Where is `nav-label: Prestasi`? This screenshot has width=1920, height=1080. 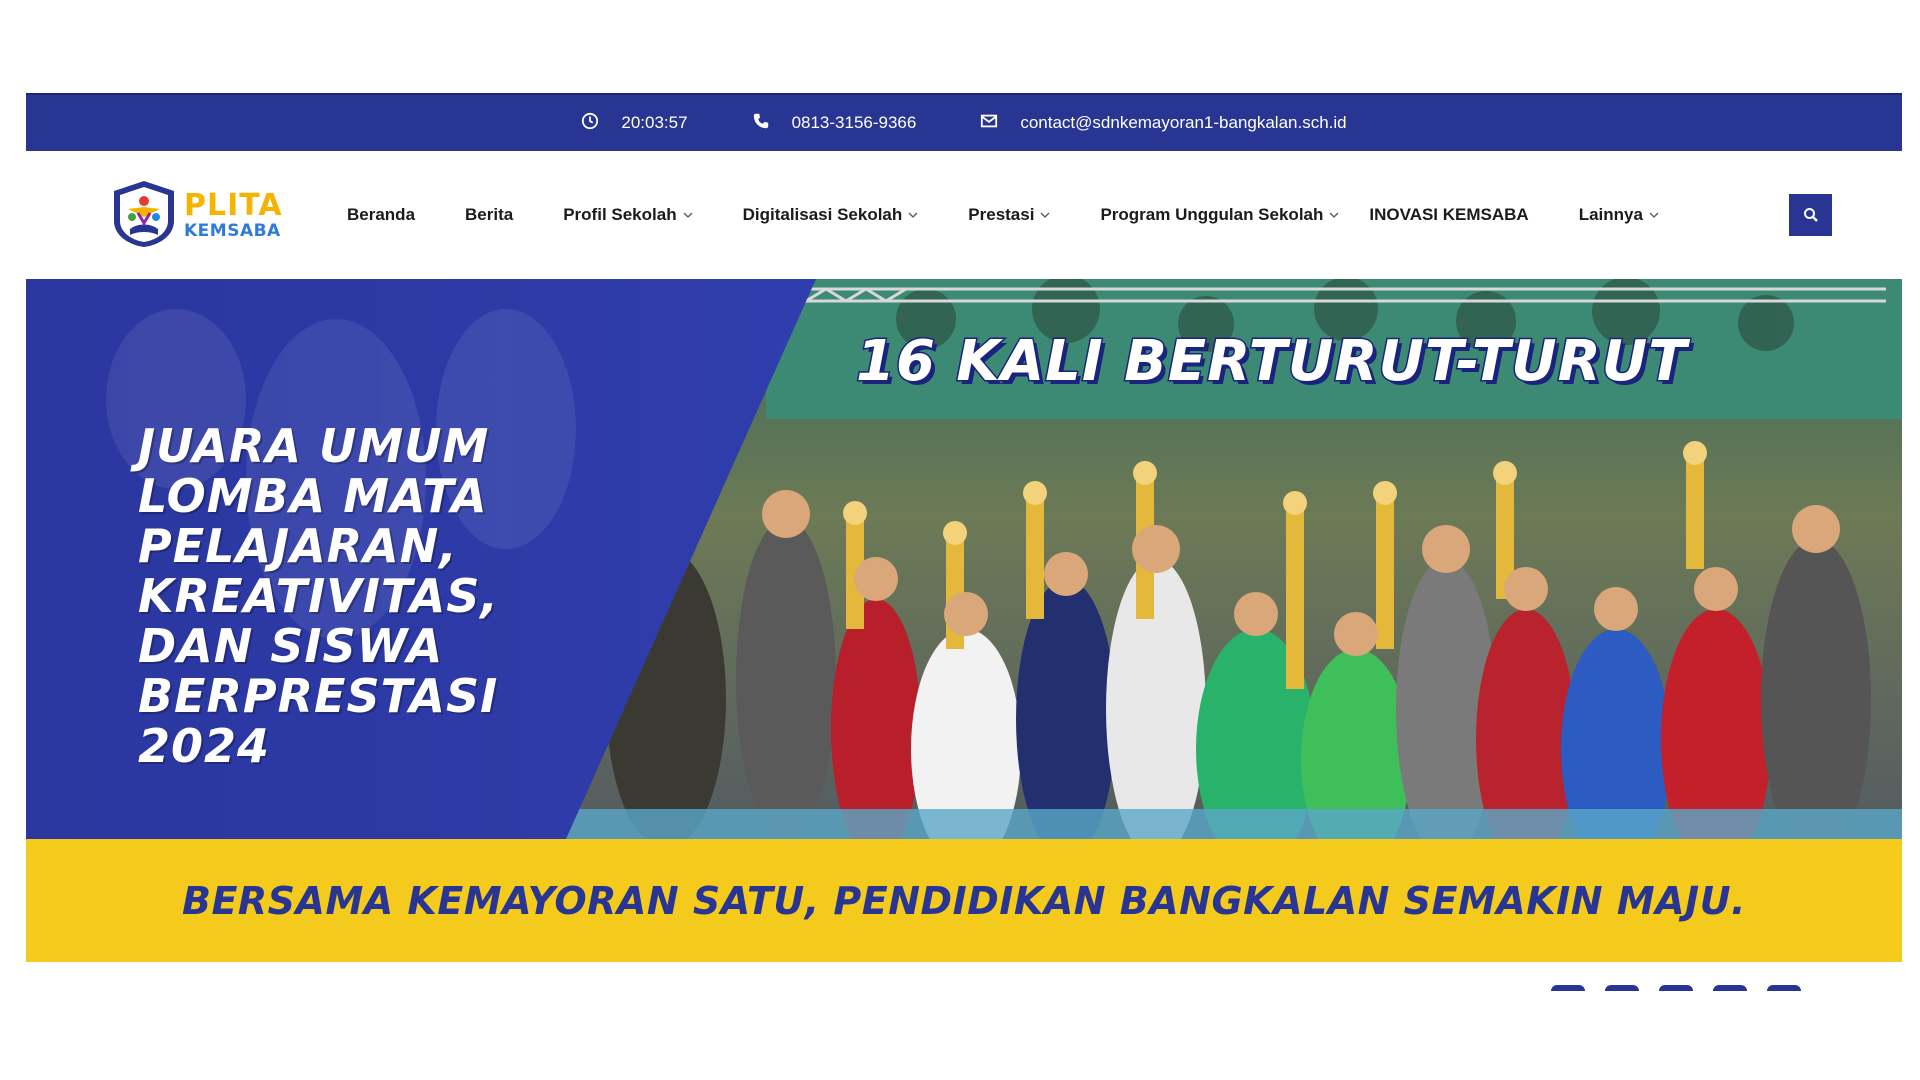 nav-label: Prestasi is located at coordinates (1001, 214).